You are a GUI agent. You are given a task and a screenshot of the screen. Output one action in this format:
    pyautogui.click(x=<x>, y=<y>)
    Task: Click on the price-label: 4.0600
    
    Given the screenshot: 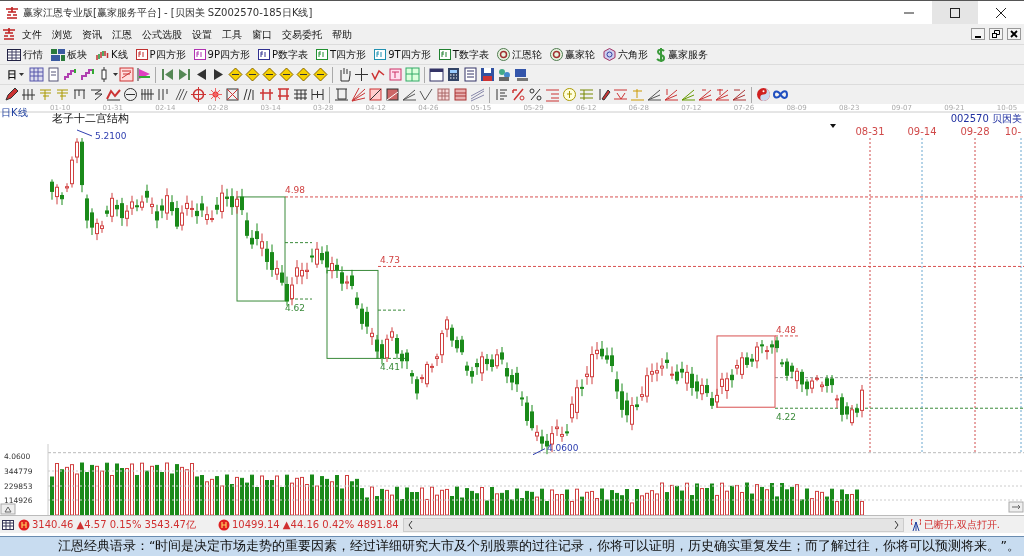 What is the action you would take?
    pyautogui.click(x=563, y=447)
    